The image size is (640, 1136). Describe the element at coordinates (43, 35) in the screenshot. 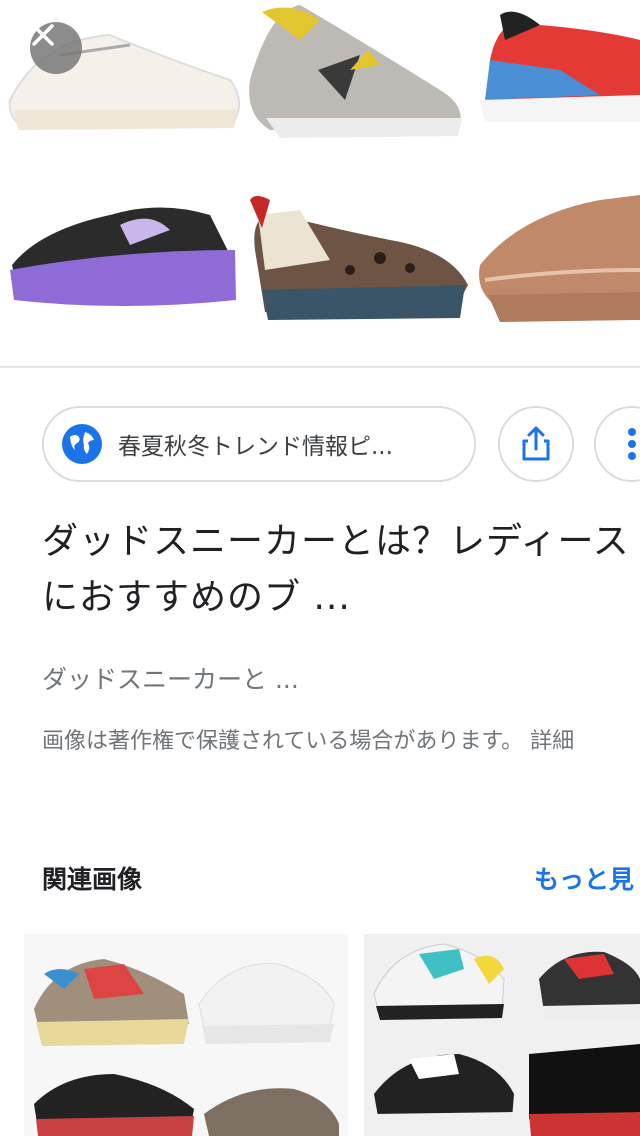

I see `close-icon` at that location.